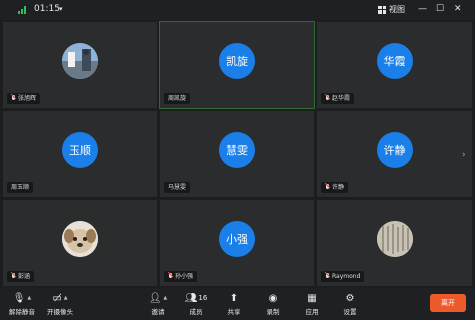  What do you see at coordinates (177, 187) in the screenshot?
I see `name-tag: 马慧雯` at bounding box center [177, 187].